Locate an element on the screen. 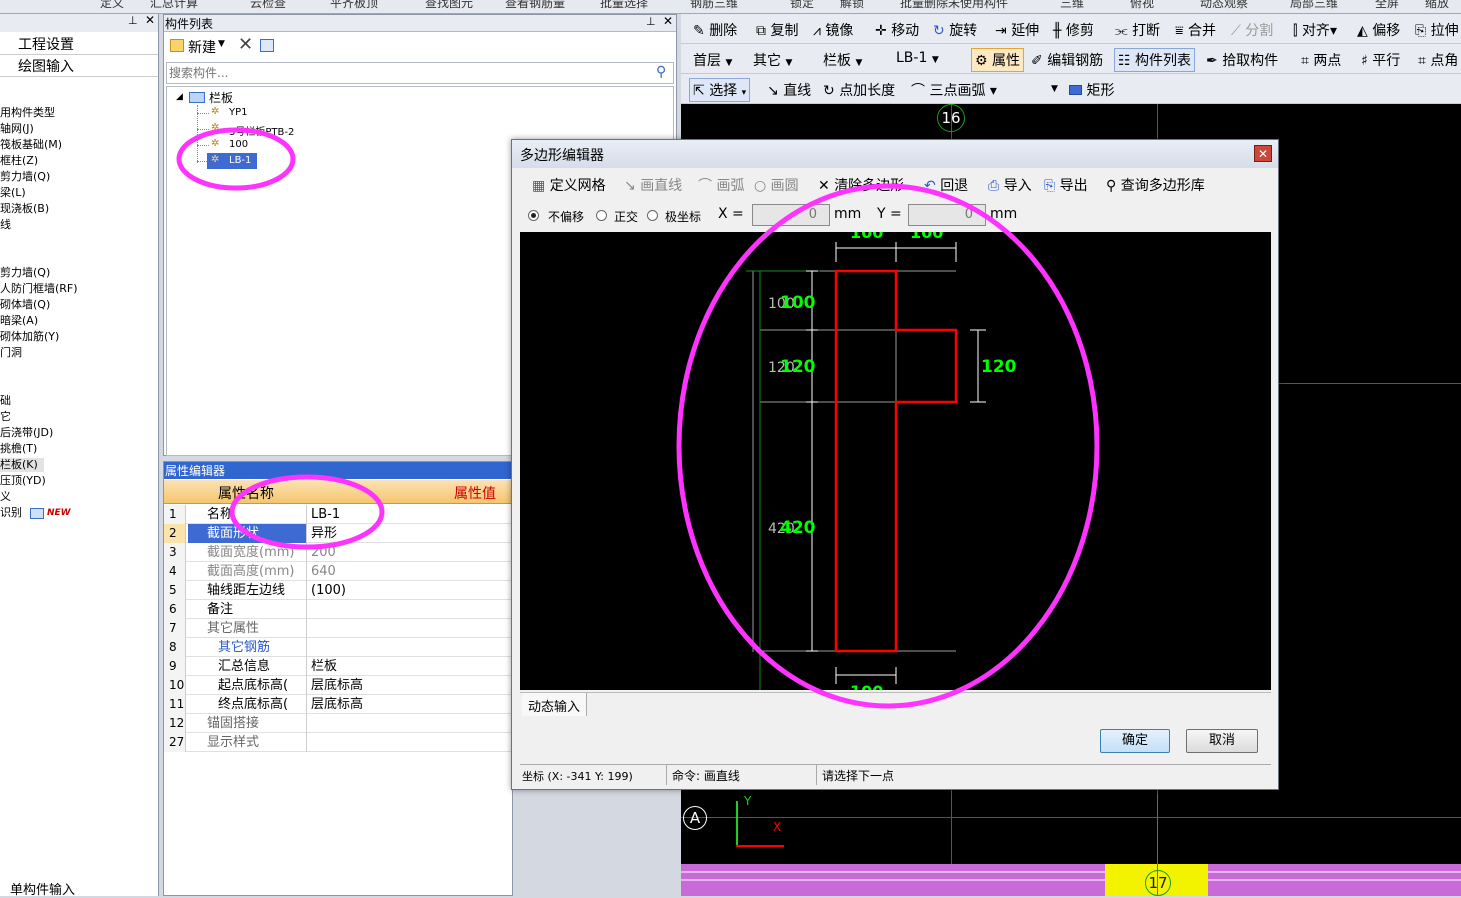 The image size is (1461, 898). menu-batch-delete: 批量删除未使用构件 is located at coordinates (954, 5).